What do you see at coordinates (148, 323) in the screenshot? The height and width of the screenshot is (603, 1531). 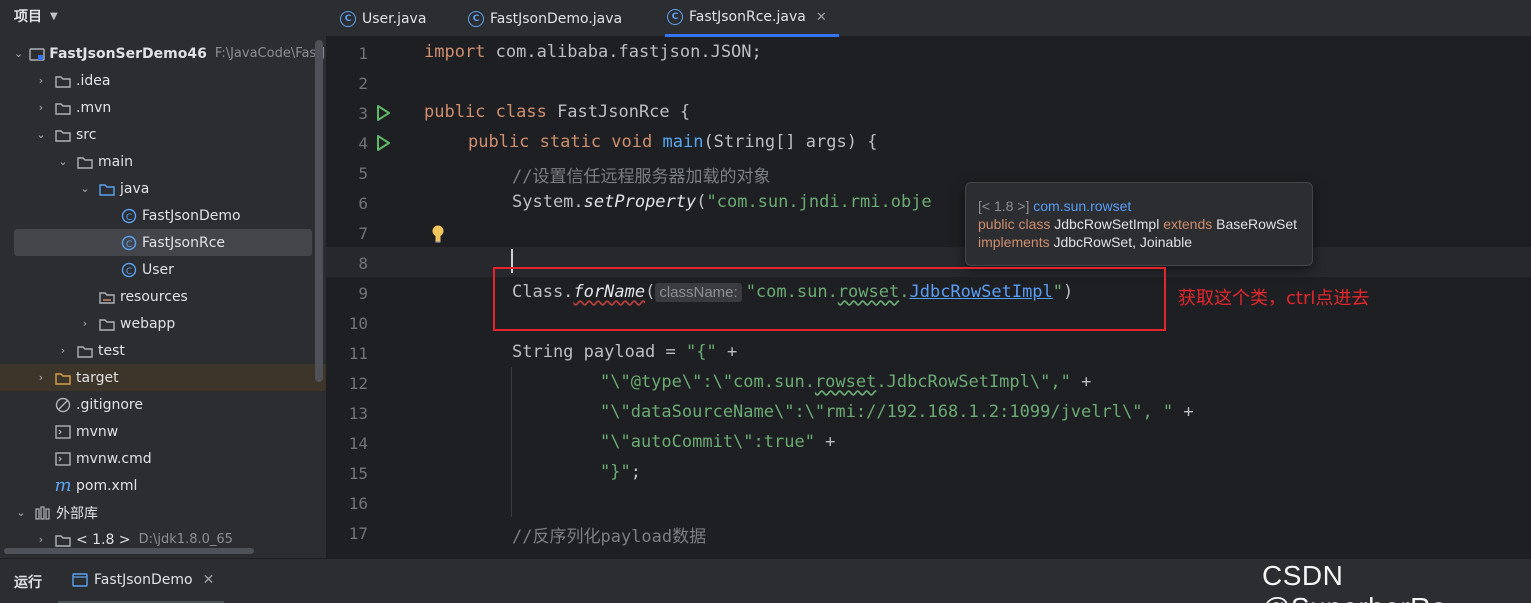 I see `tree-item-label: webapp` at bounding box center [148, 323].